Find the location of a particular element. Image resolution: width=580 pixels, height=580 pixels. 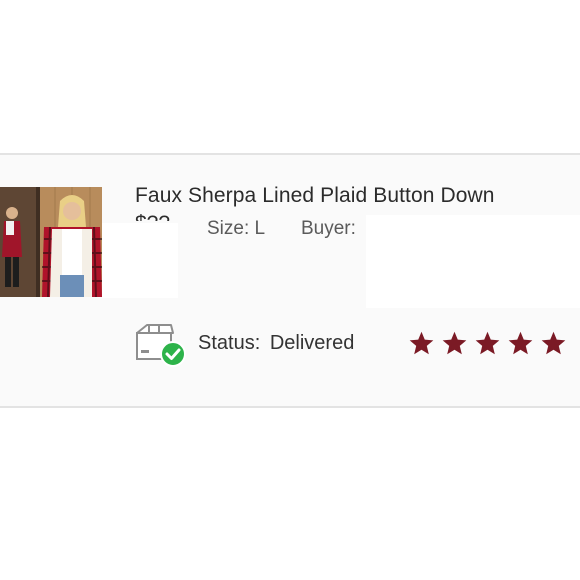

product-thumbnail is located at coordinates (51, 242).